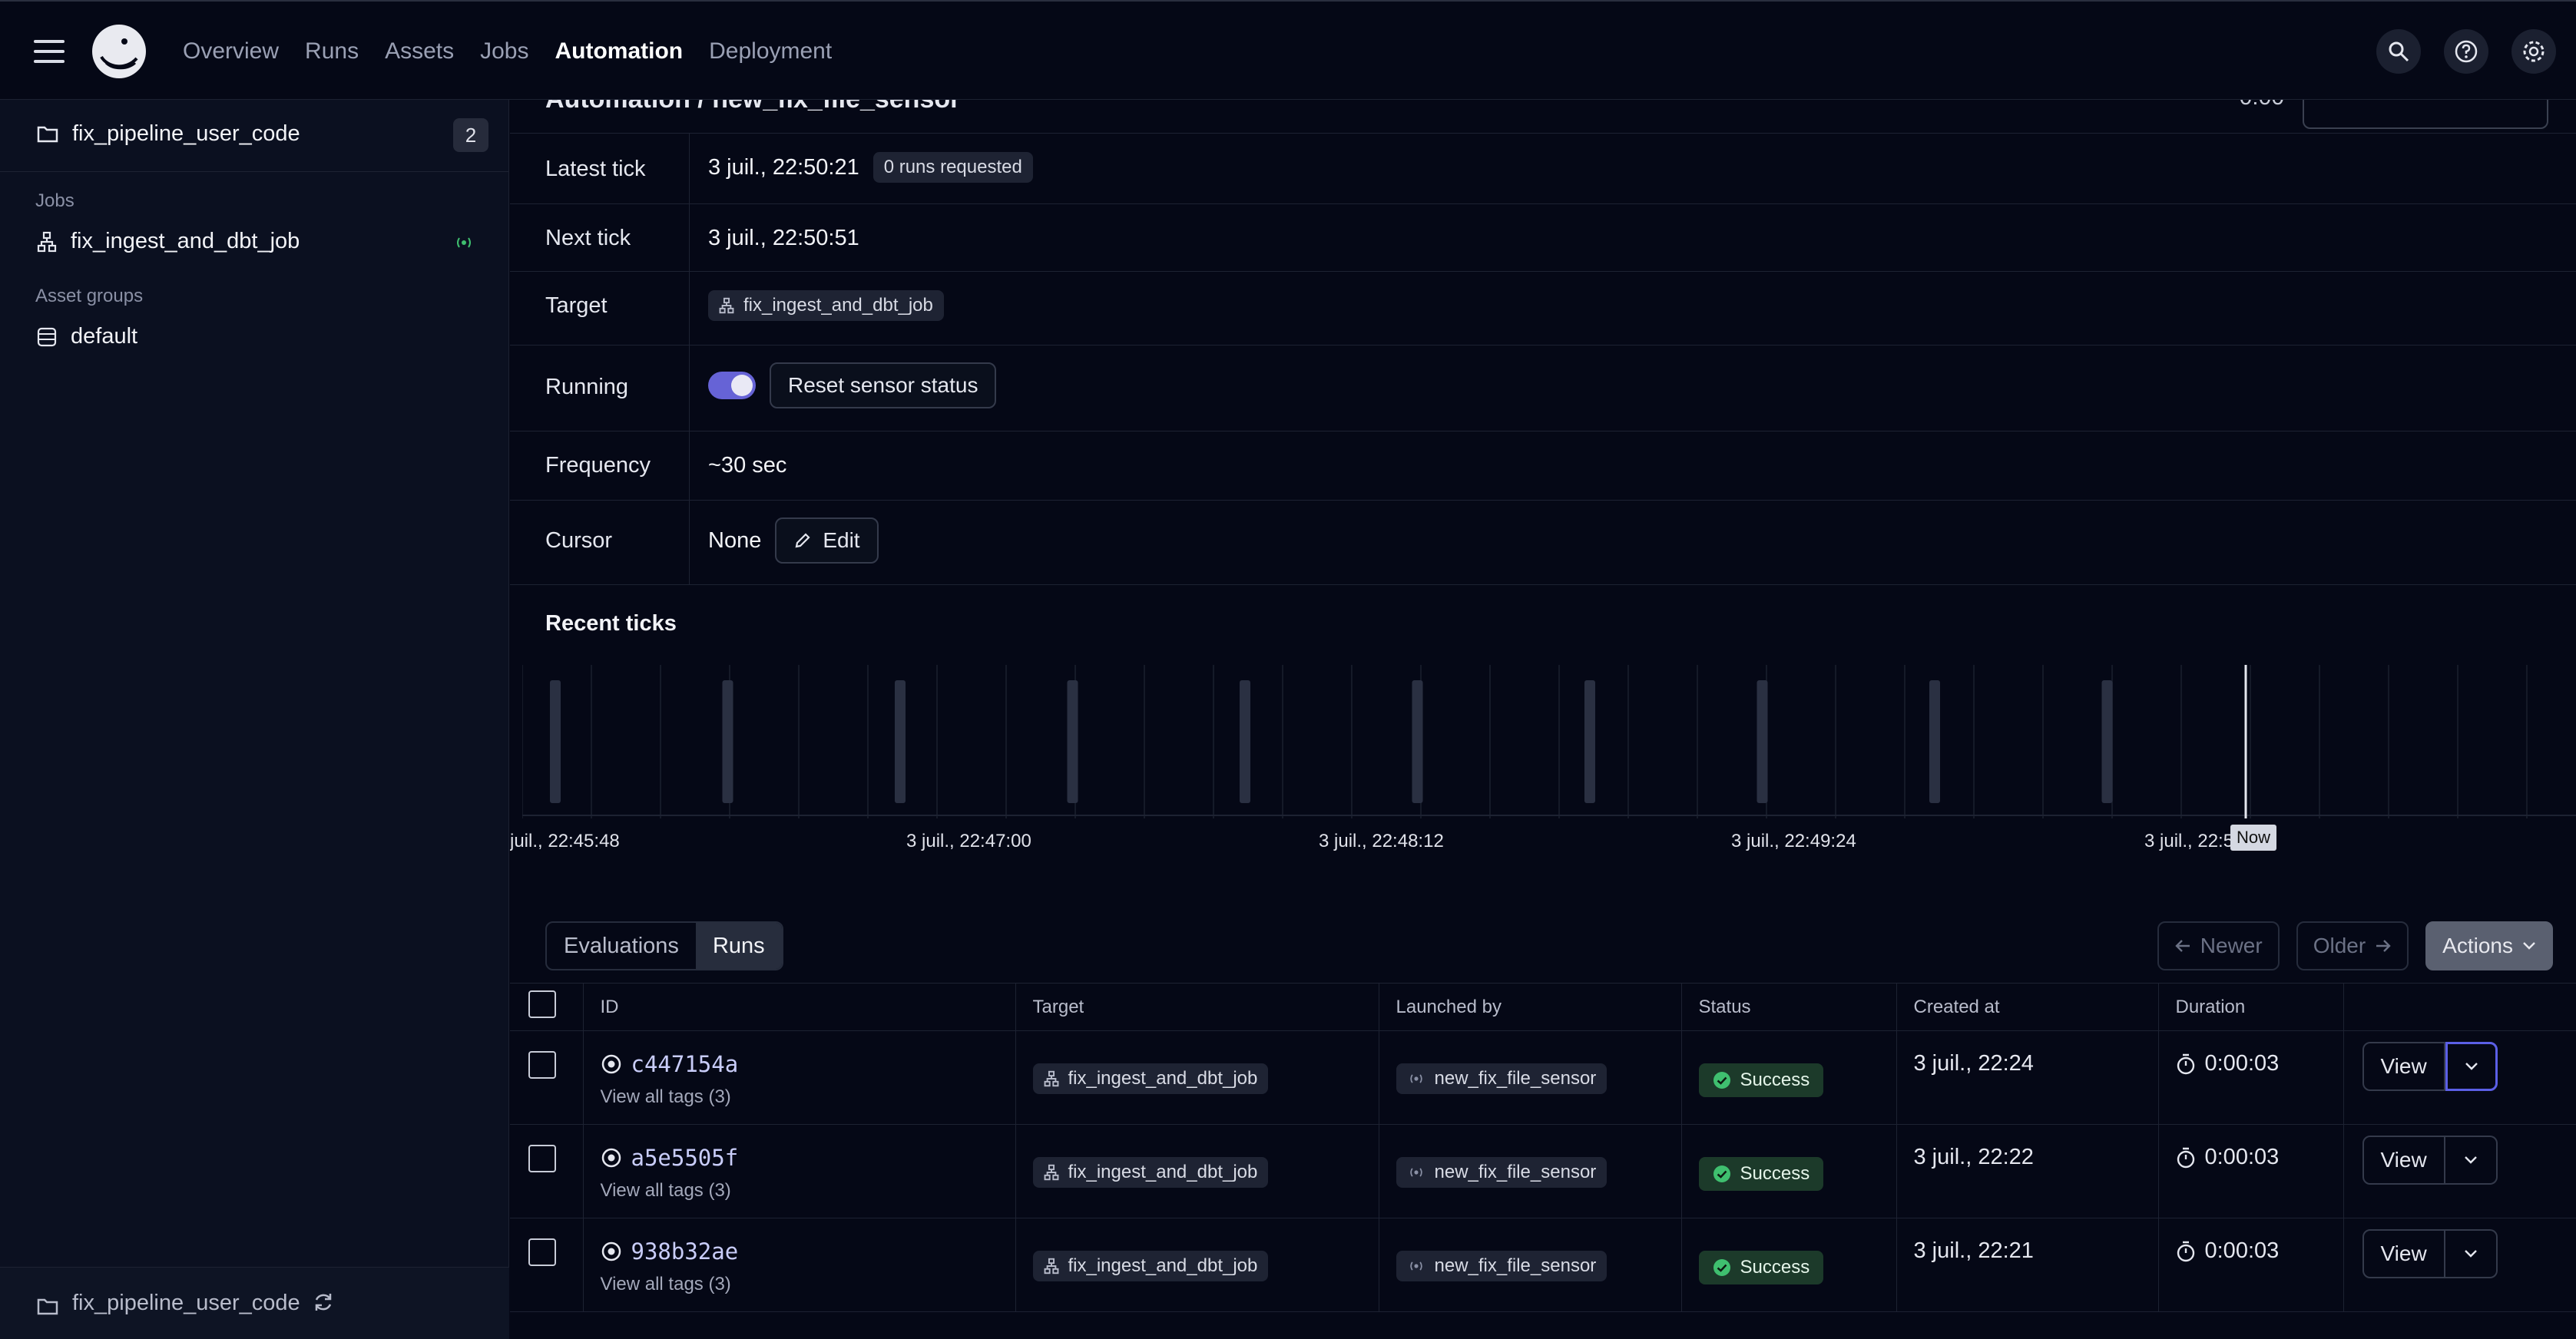 Image resolution: width=2576 pixels, height=1339 pixels. Describe the element at coordinates (2352, 945) in the screenshot. I see `older-button: Older` at that location.